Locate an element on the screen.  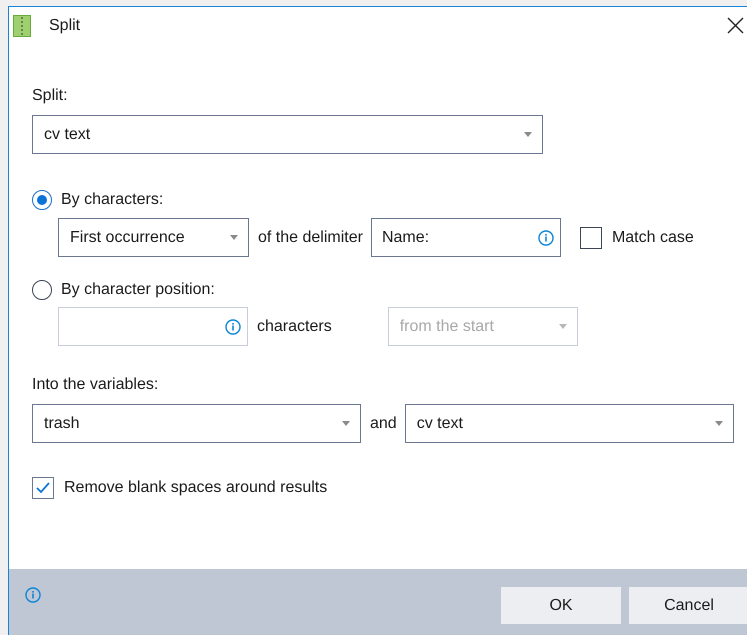
split-dropdown: cv text is located at coordinates (287, 134).